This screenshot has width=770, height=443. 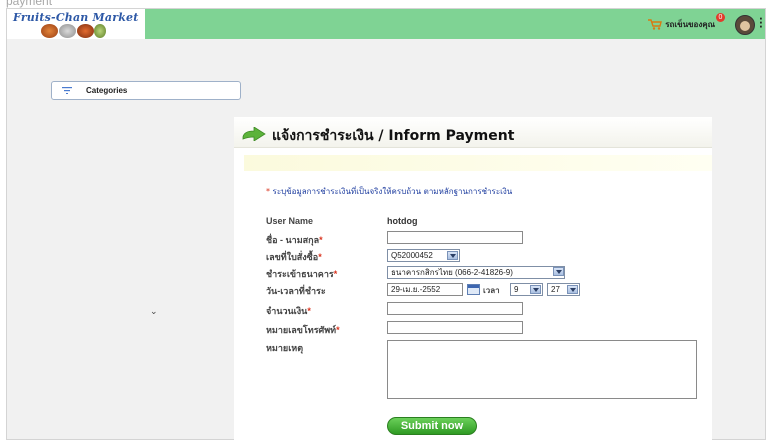 I want to click on phone-label-text: หมายเลขโทรศัพท์, so click(x=301, y=330).